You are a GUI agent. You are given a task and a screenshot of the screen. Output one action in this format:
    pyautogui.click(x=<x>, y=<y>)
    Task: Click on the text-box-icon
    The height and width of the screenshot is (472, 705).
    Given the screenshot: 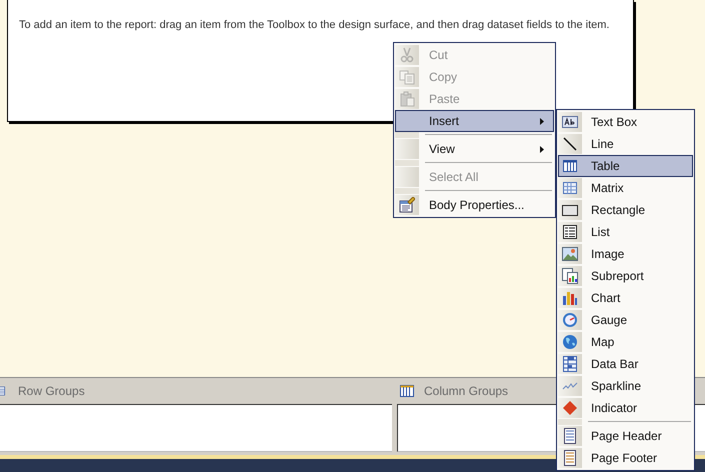 What is the action you would take?
    pyautogui.click(x=570, y=122)
    